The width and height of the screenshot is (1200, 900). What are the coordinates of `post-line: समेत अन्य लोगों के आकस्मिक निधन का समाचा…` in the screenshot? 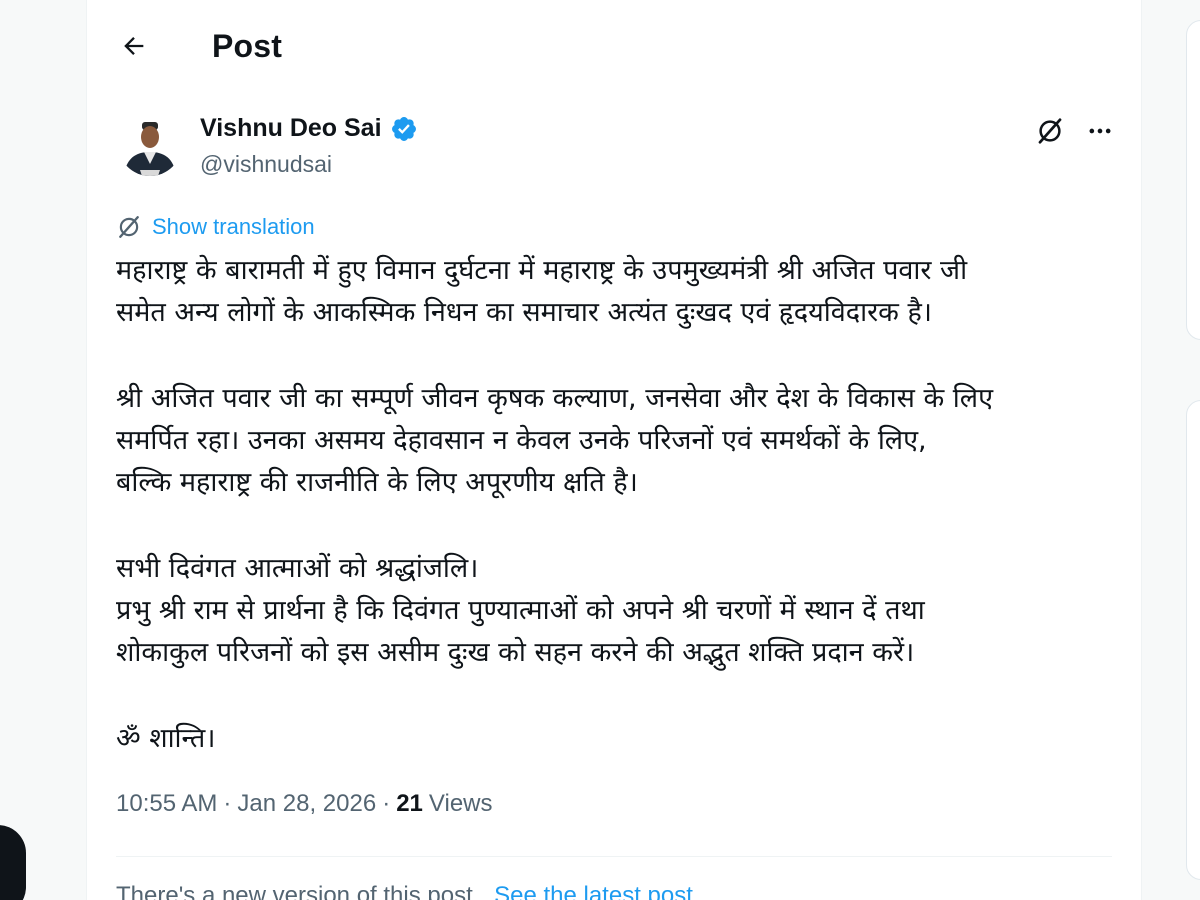 It's located at (524, 312).